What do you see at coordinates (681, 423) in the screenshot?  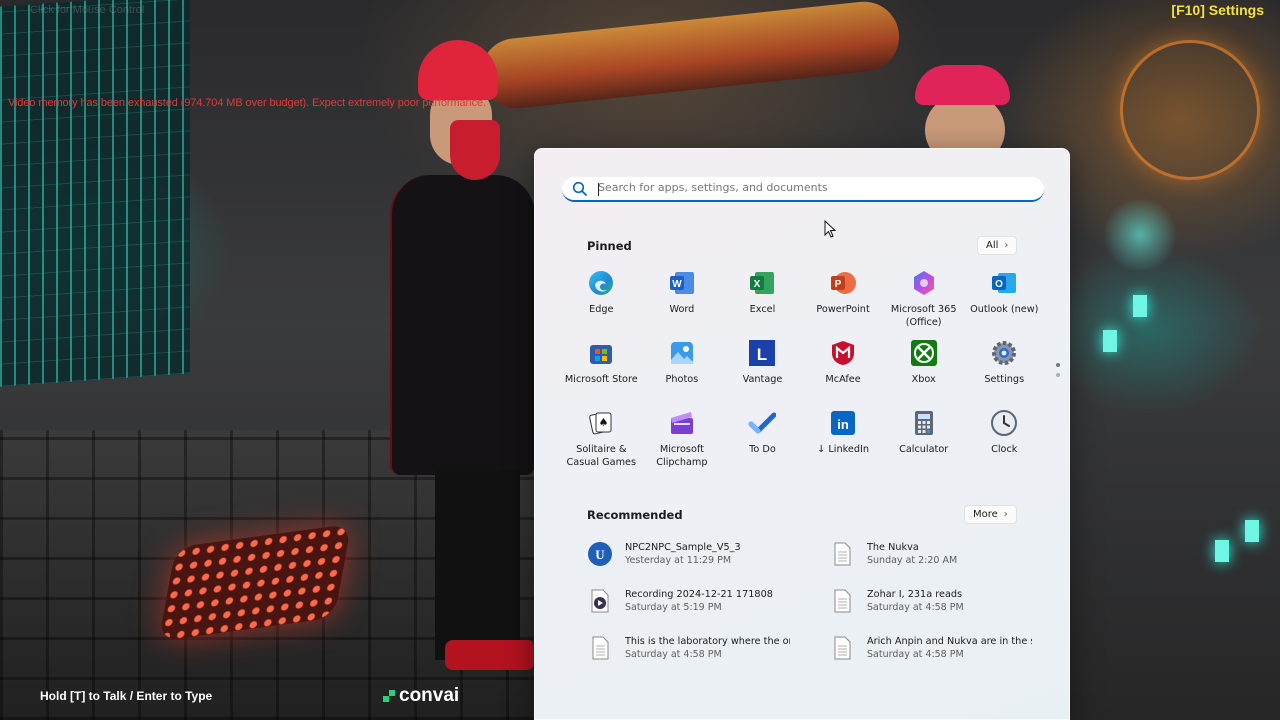 I see `clipchamp-icon` at bounding box center [681, 423].